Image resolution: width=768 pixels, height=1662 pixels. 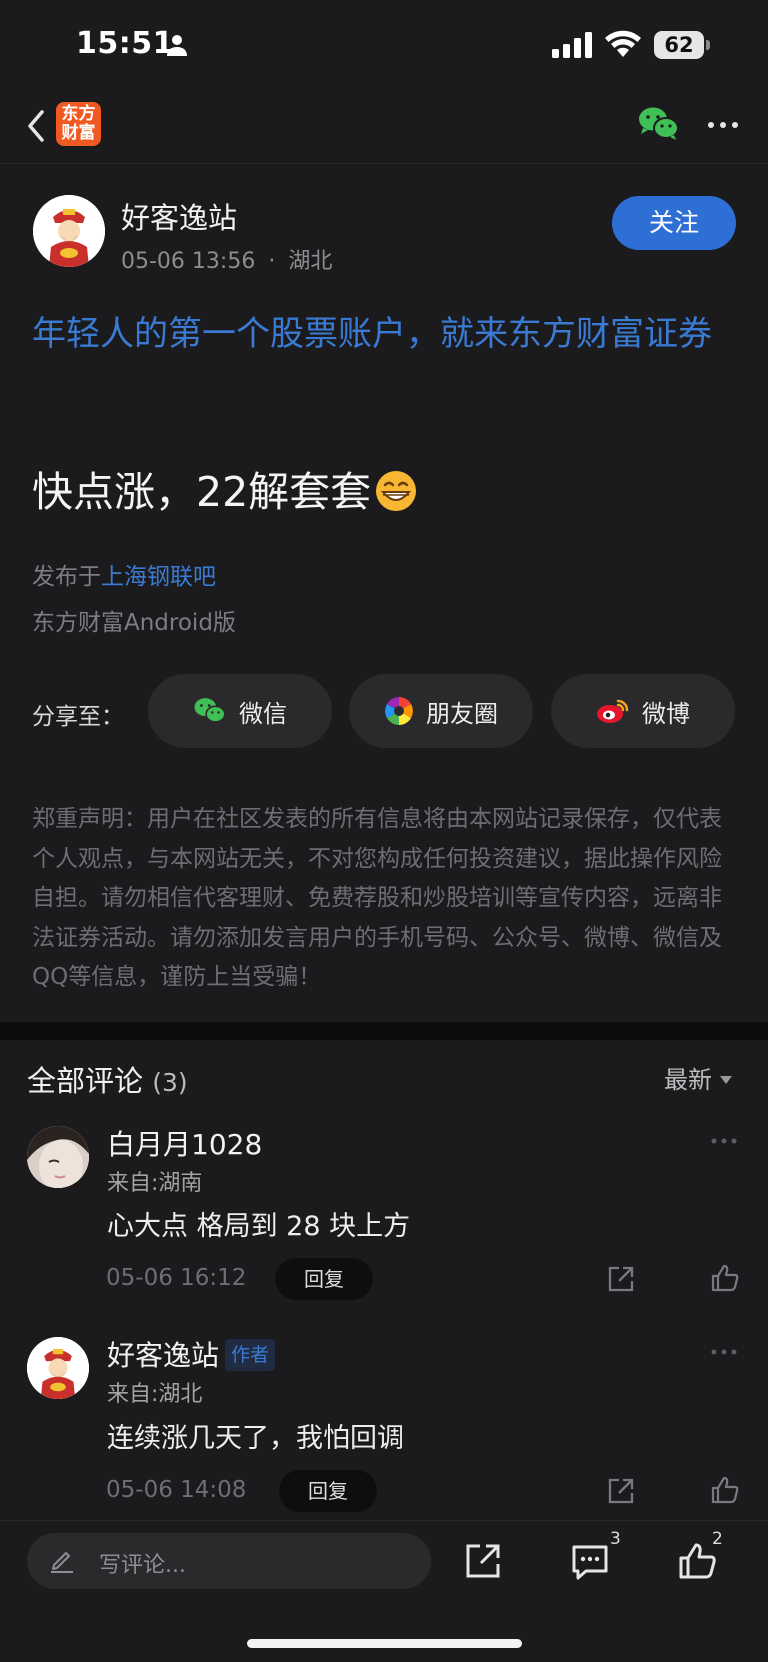 I want to click on status-bar: 15:51 62, so click(x=384, y=46).